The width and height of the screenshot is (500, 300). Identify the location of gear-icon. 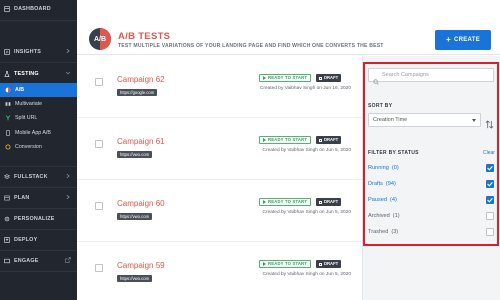
(7, 219).